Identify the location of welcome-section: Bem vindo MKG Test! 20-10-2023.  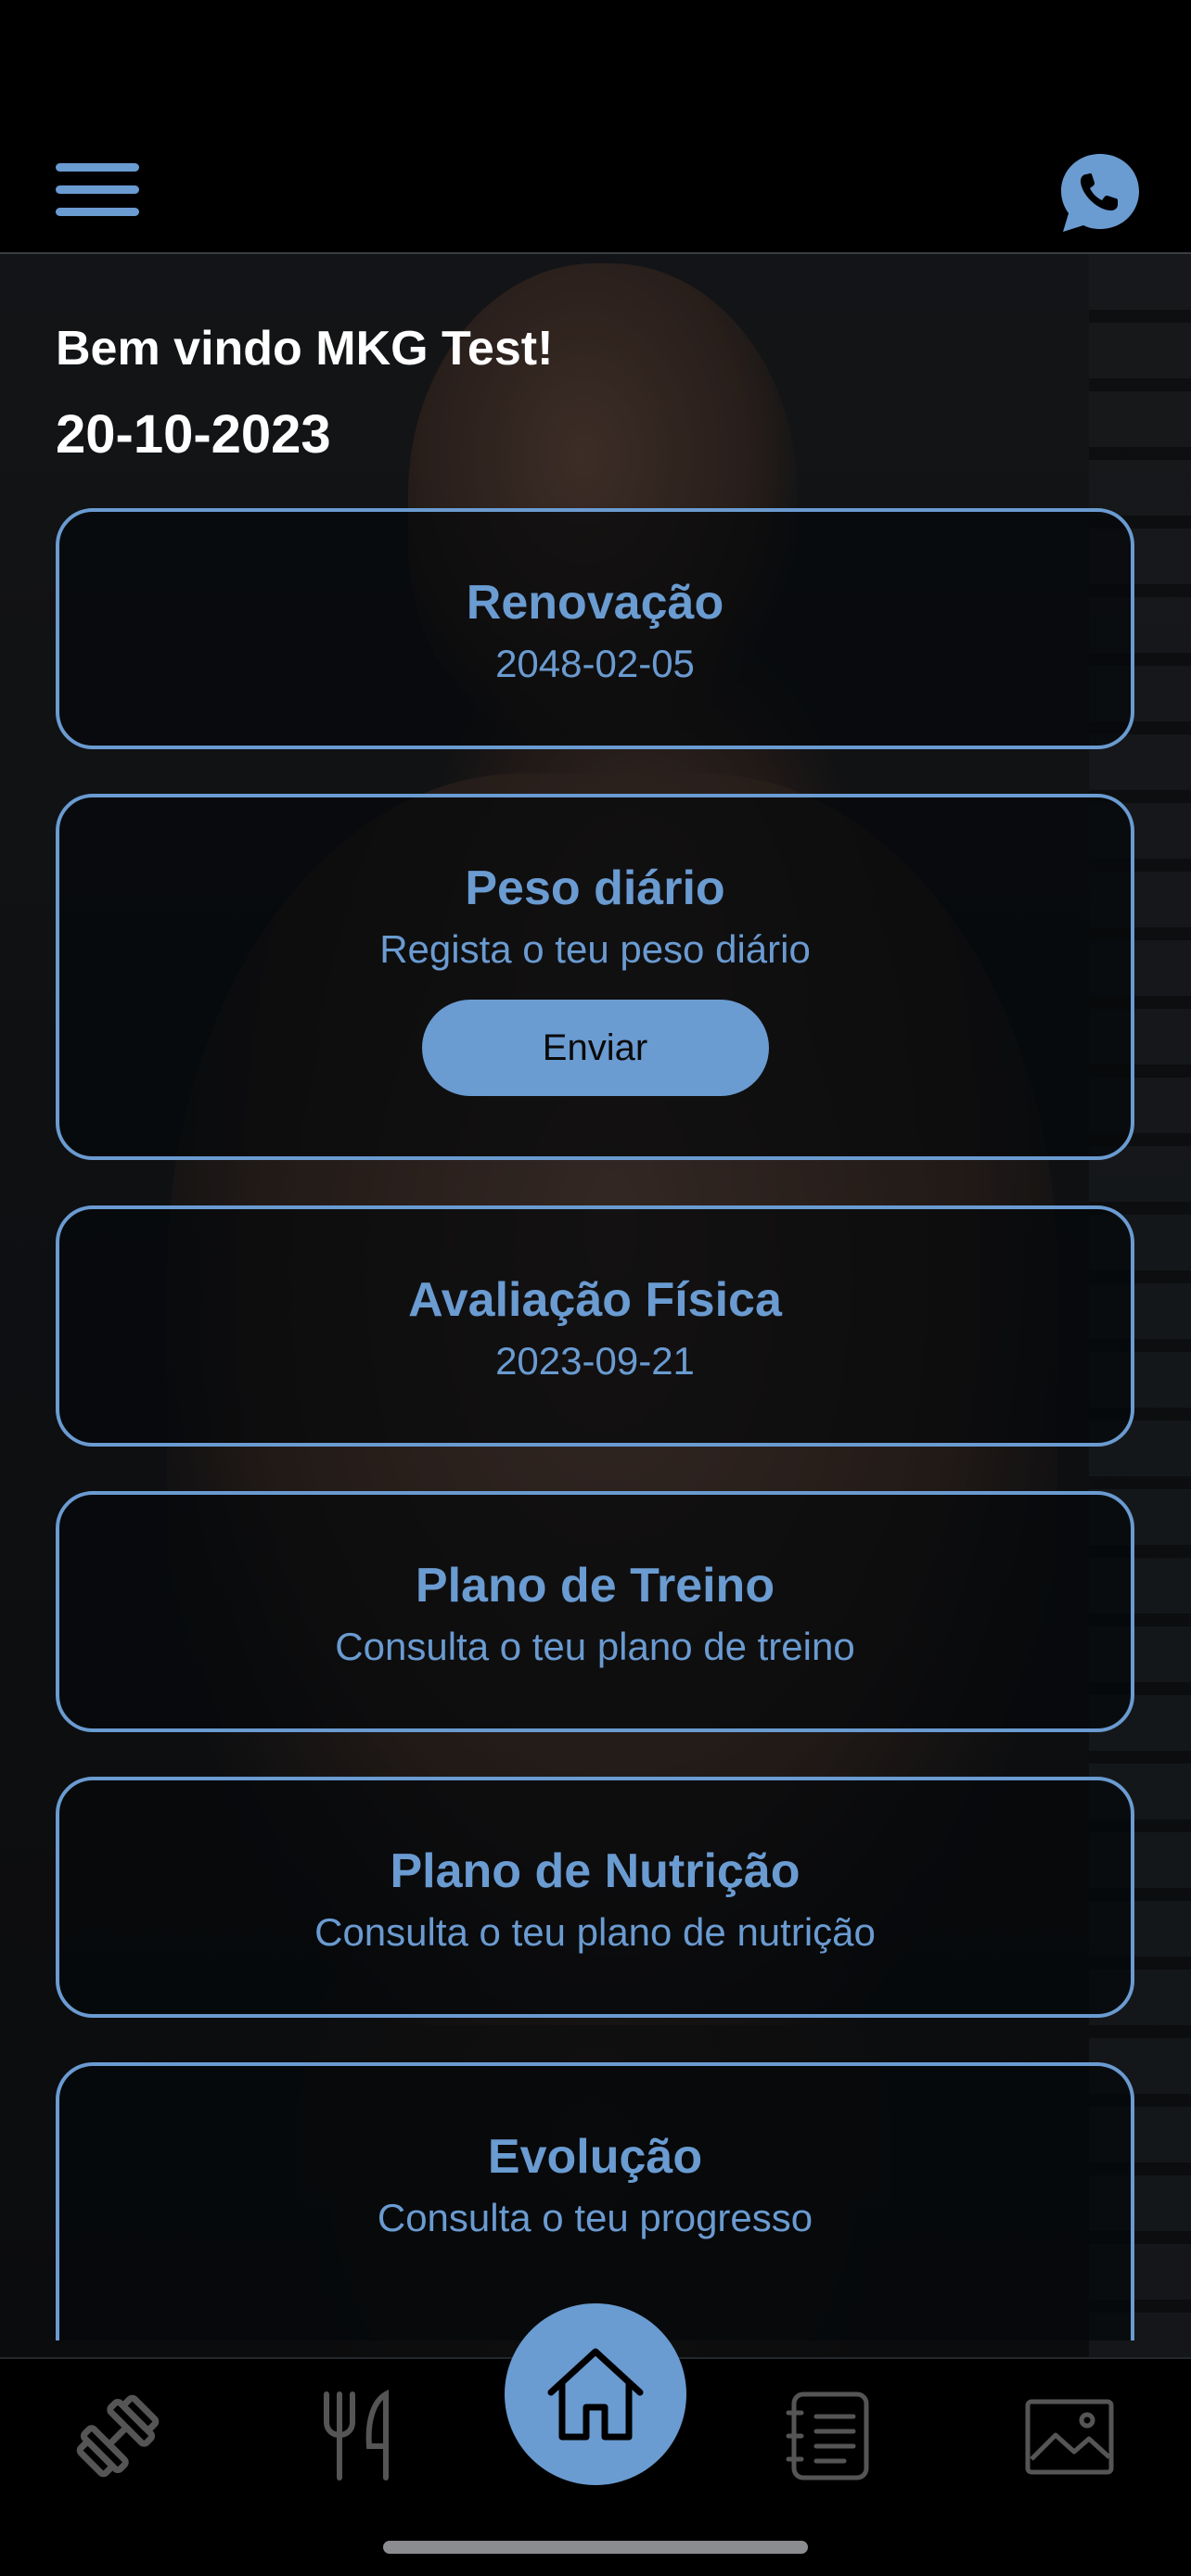
(304, 395).